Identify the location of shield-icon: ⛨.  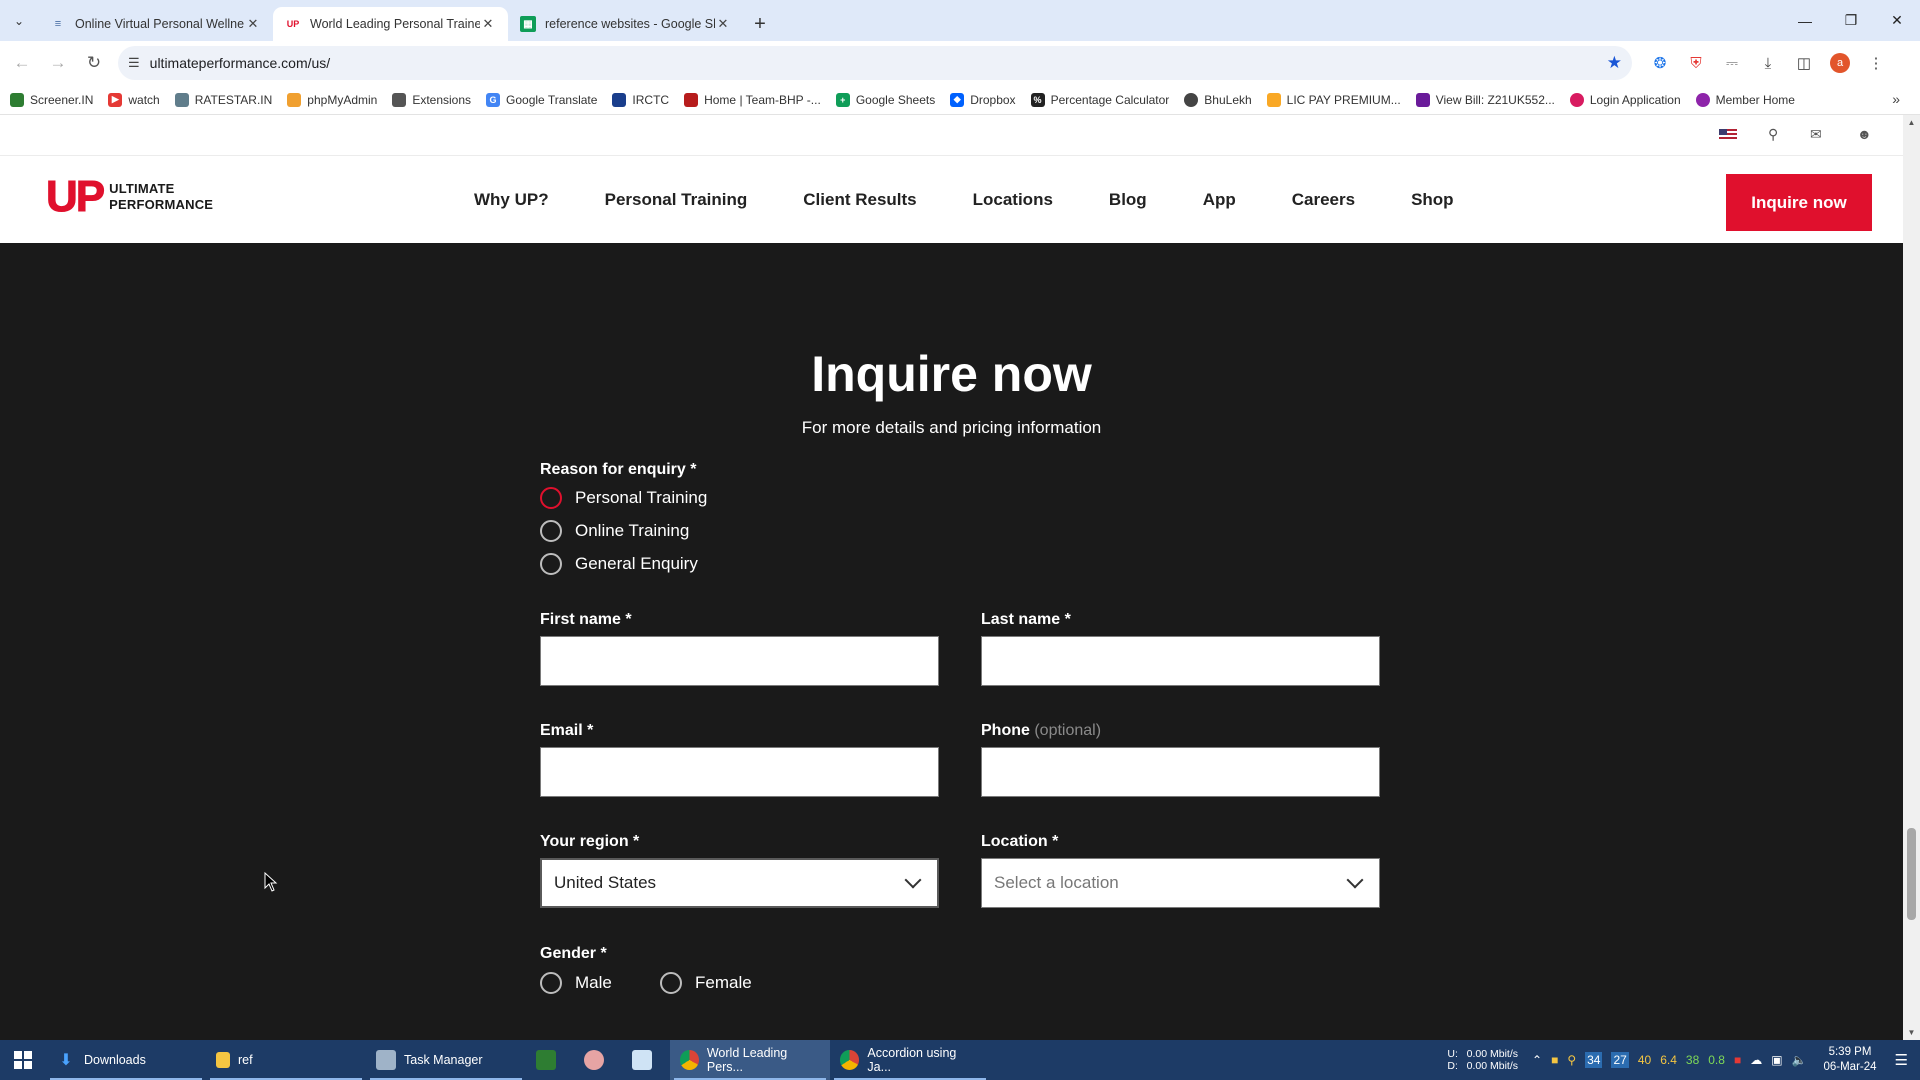
(1696, 63).